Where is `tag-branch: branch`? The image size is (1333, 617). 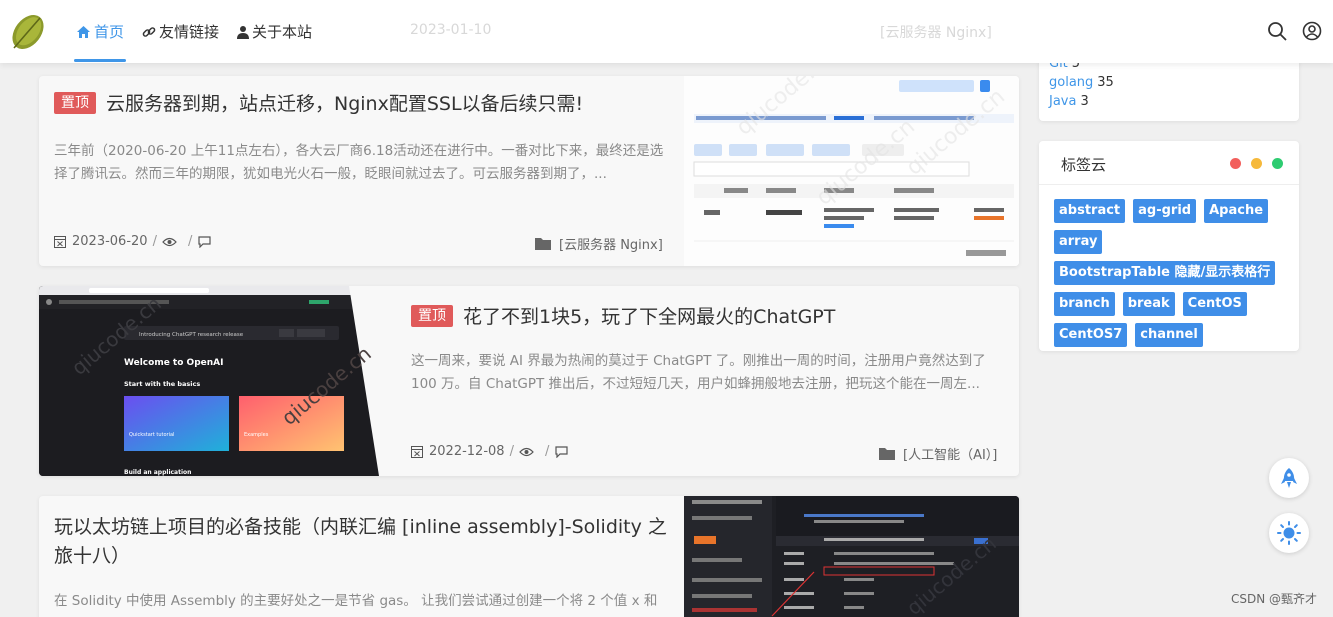
tag-branch: branch is located at coordinates (1084, 304).